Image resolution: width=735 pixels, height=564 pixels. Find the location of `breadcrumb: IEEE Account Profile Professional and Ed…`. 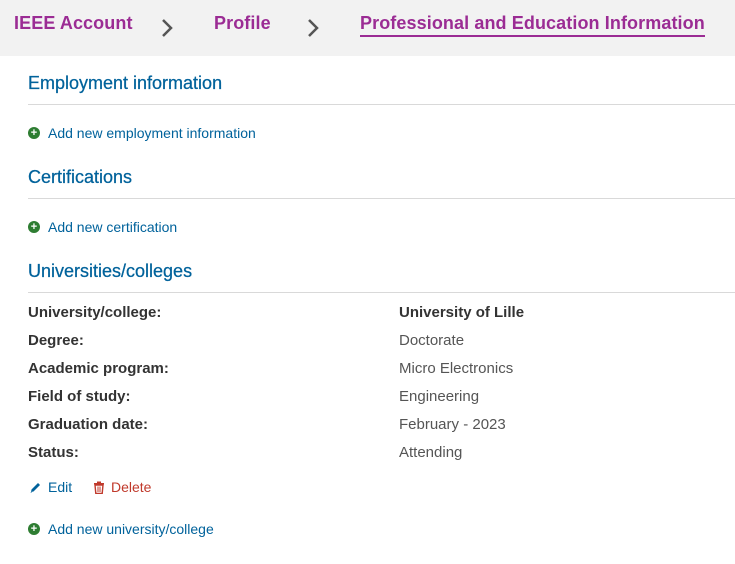

breadcrumb: IEEE Account Profile Professional and Ed… is located at coordinates (367, 28).